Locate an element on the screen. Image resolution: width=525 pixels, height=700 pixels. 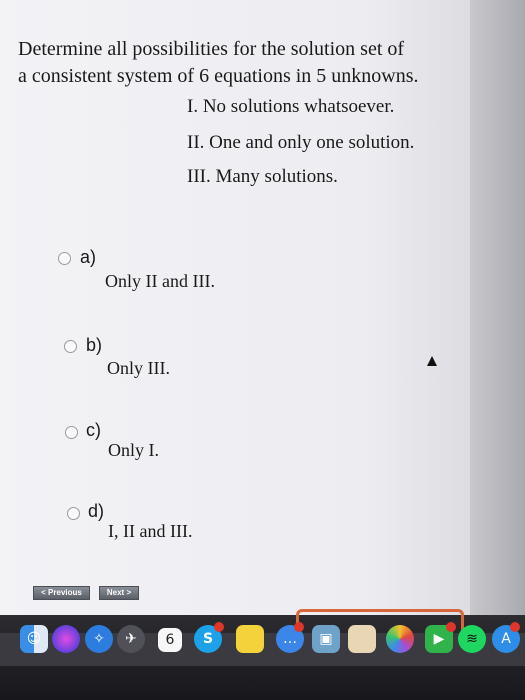
option-a-text: Only II and III. is located at coordinates (160, 281).